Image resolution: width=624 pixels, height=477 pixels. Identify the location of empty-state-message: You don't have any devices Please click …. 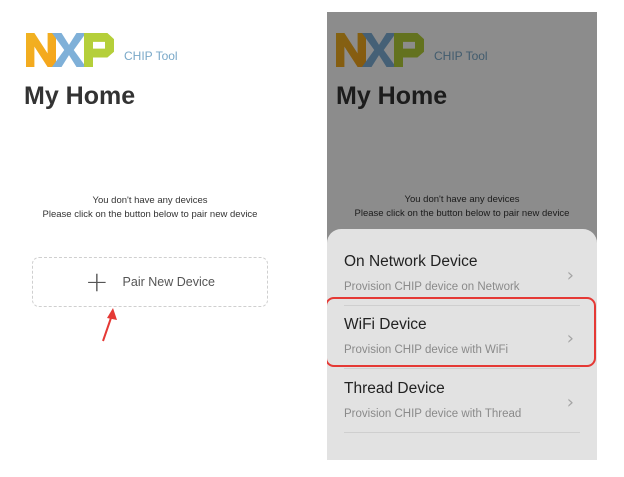
(150, 208).